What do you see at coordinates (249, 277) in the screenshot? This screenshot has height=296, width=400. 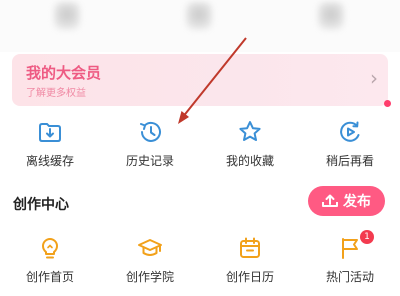 I see `creation-calendar-label: 创作日历` at bounding box center [249, 277].